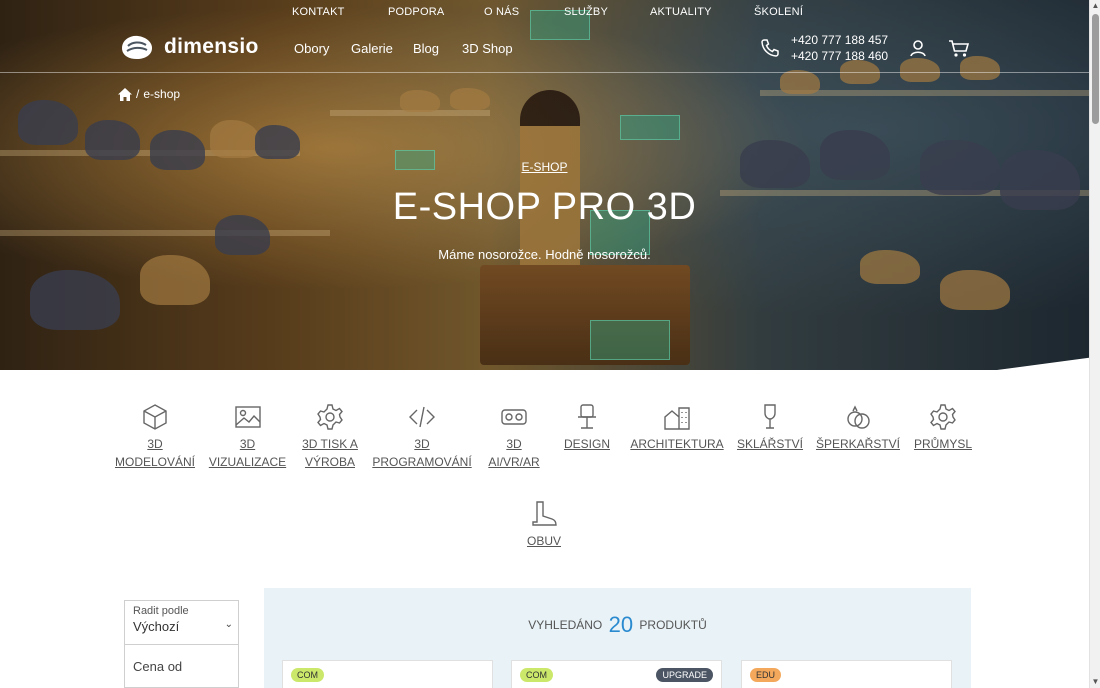  I want to click on category-obuv: OBUV, so click(544, 525).